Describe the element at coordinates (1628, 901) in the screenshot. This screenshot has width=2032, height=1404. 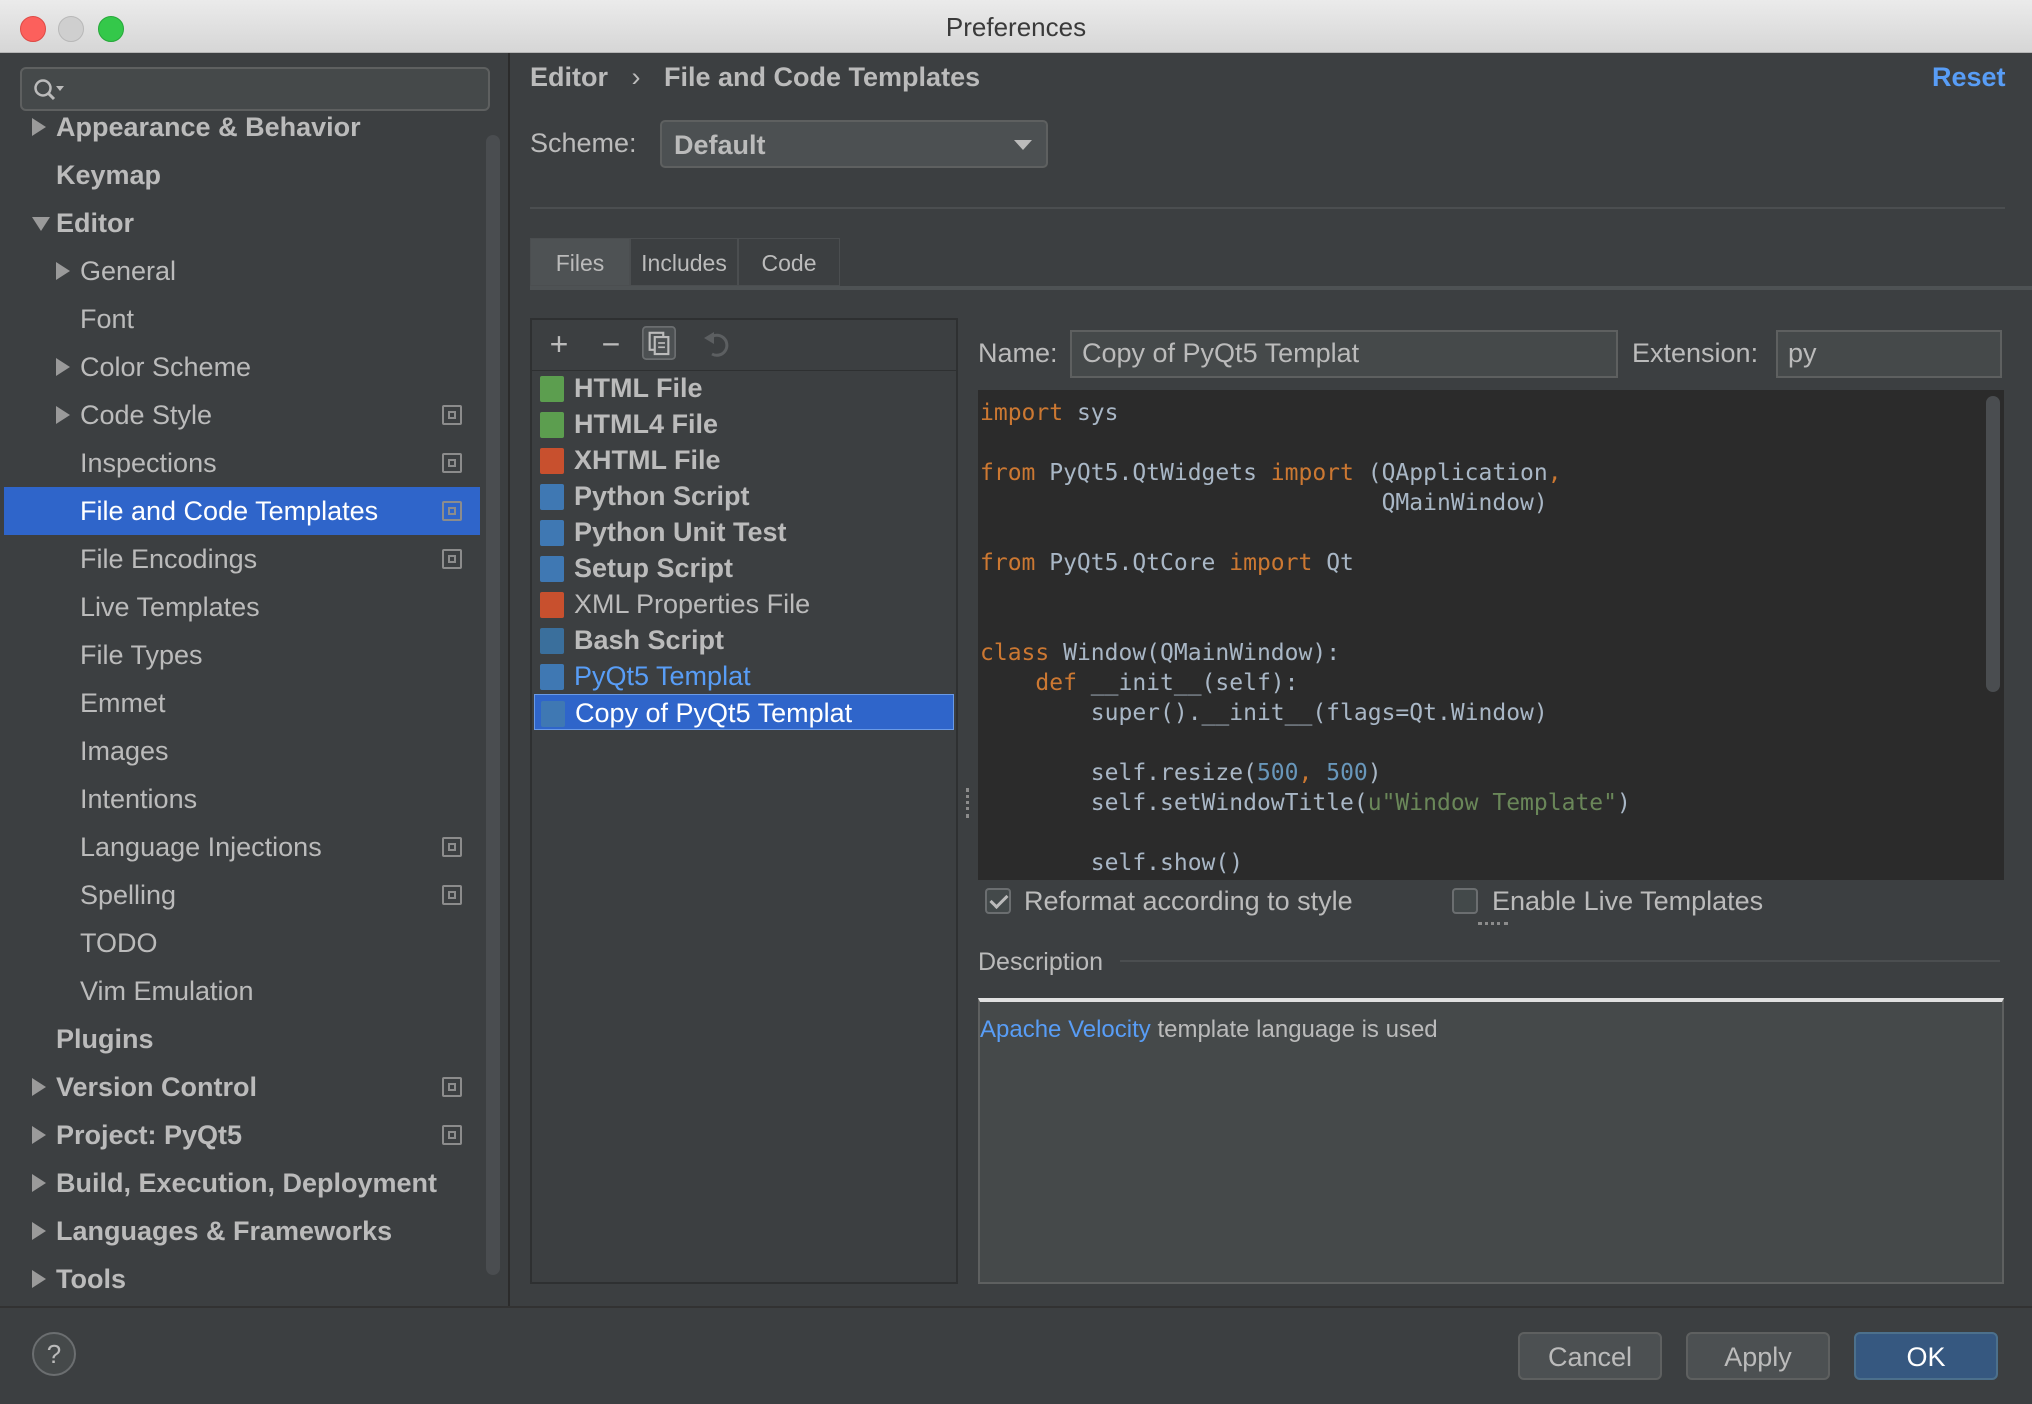
I see `live-templates-label: Enable Live Templates` at that location.